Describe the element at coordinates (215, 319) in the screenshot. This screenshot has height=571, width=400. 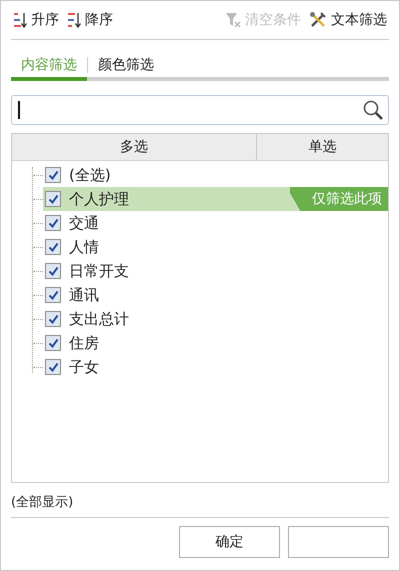
I see `list-item: 支出总计` at that location.